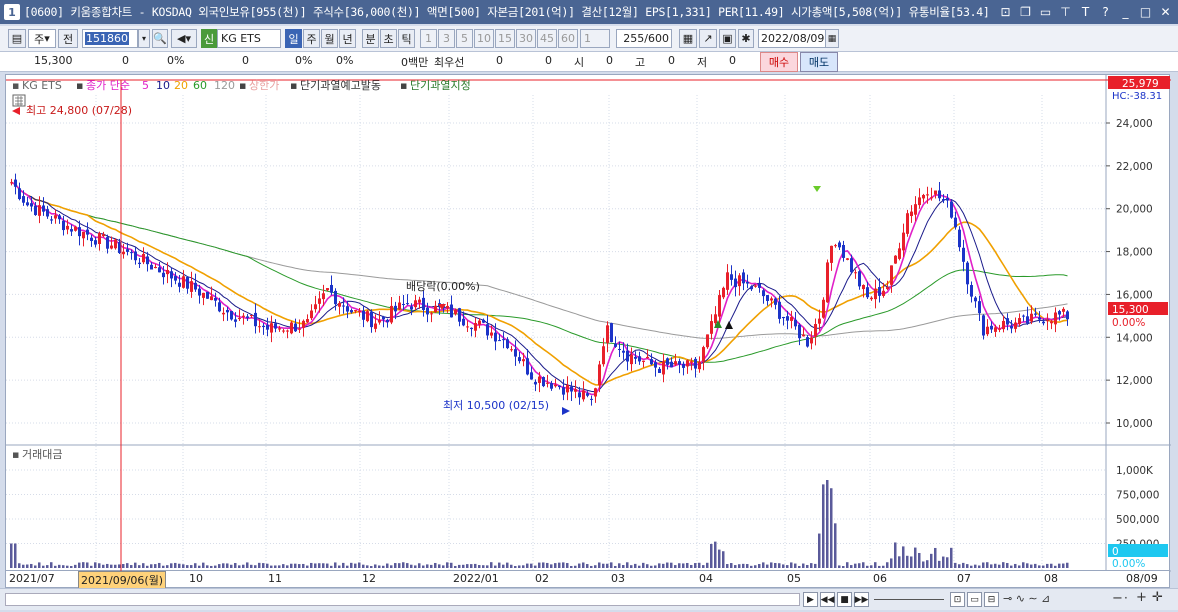 The image size is (1178, 612). I want to click on period-select: 주 ▾, so click(42, 38).